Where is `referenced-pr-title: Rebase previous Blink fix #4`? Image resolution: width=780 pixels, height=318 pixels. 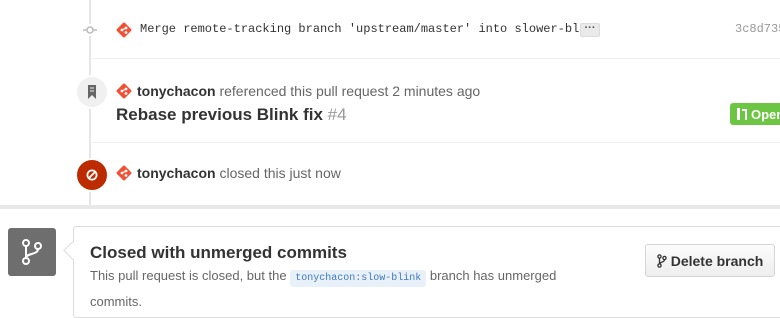
referenced-pr-title: Rebase previous Blink fix #4 is located at coordinates (231, 115).